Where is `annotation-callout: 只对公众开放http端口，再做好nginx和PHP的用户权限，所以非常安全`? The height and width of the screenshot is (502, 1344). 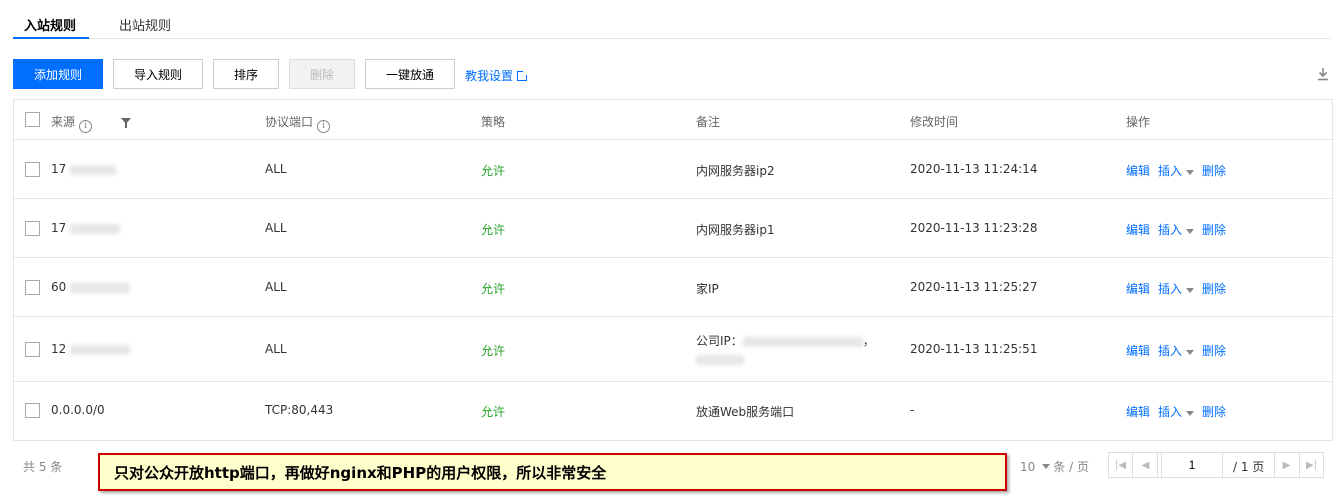
annotation-callout: 只对公众开放http端口，再做好nginx和PHP的用户权限，所以非常安全 is located at coordinates (552, 472).